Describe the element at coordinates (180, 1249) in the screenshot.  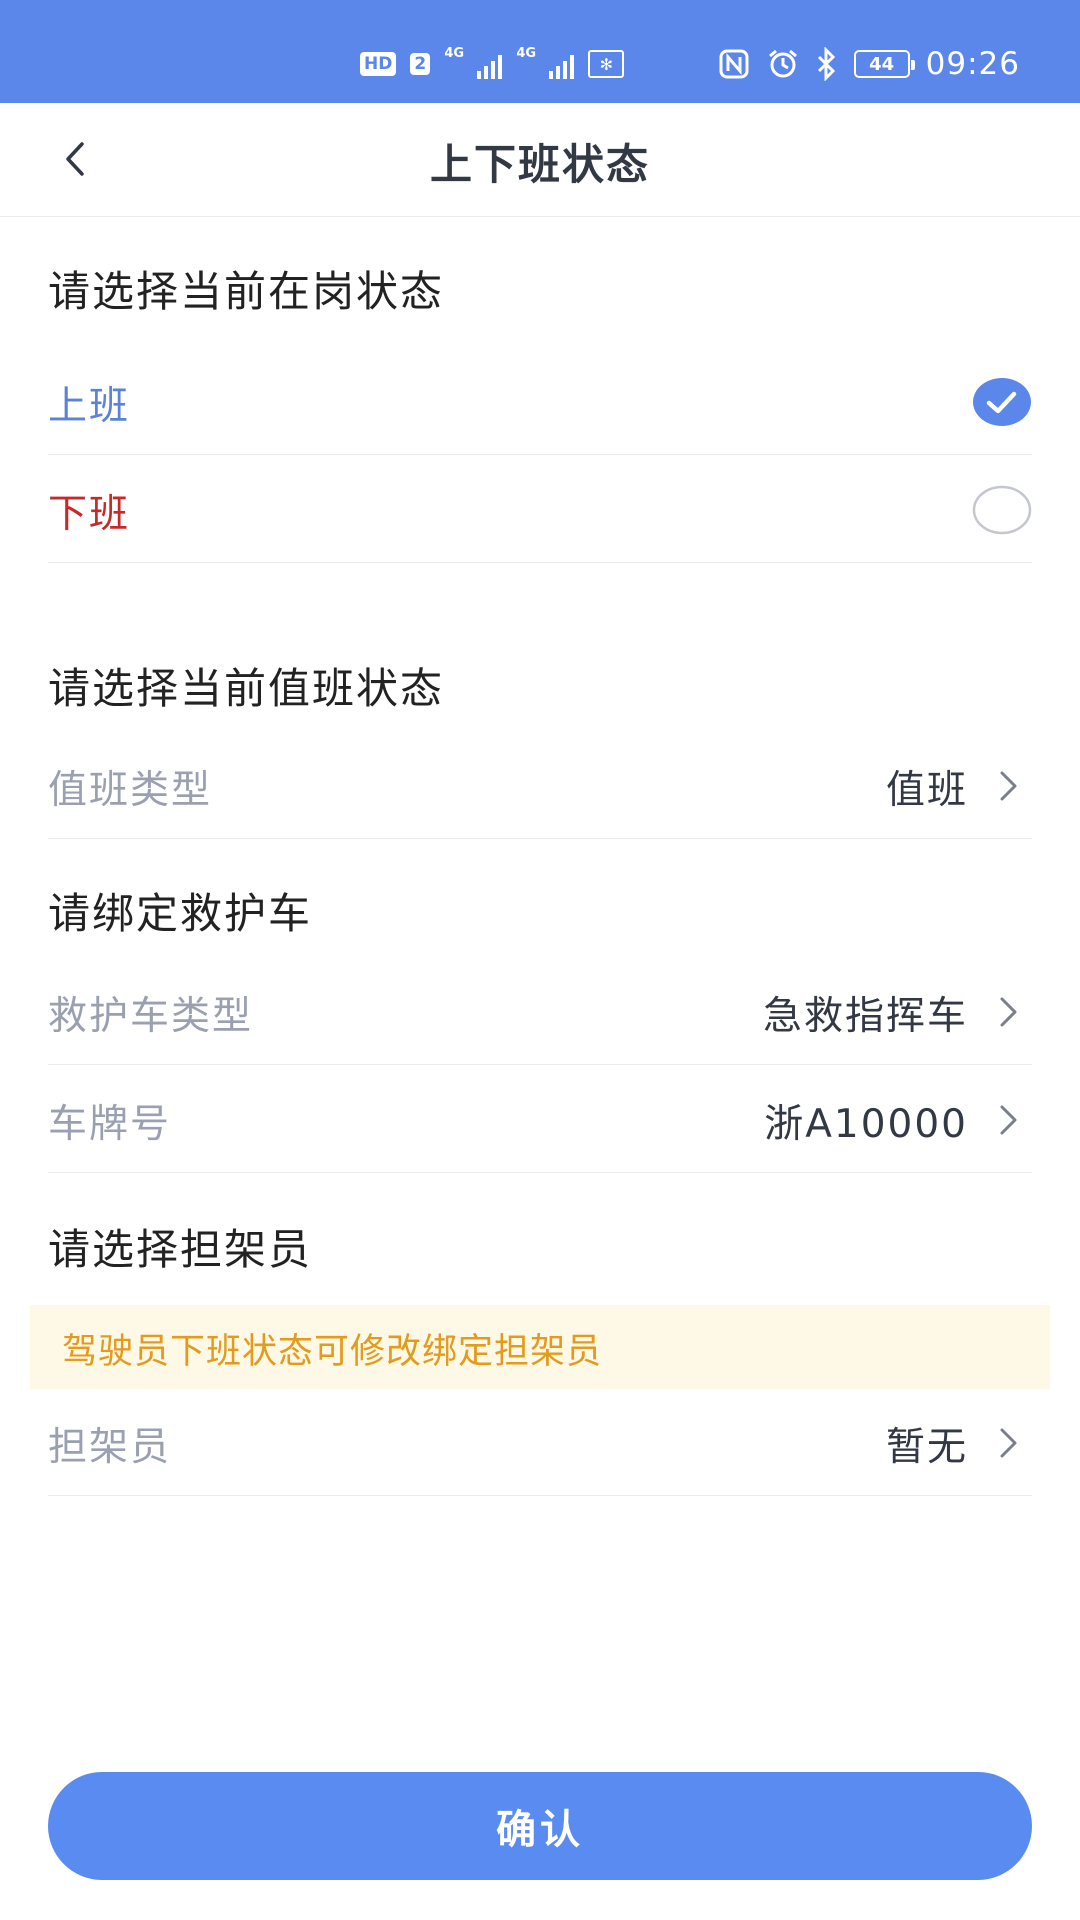
I see `stretcher-section-title: 请选择担架员` at that location.